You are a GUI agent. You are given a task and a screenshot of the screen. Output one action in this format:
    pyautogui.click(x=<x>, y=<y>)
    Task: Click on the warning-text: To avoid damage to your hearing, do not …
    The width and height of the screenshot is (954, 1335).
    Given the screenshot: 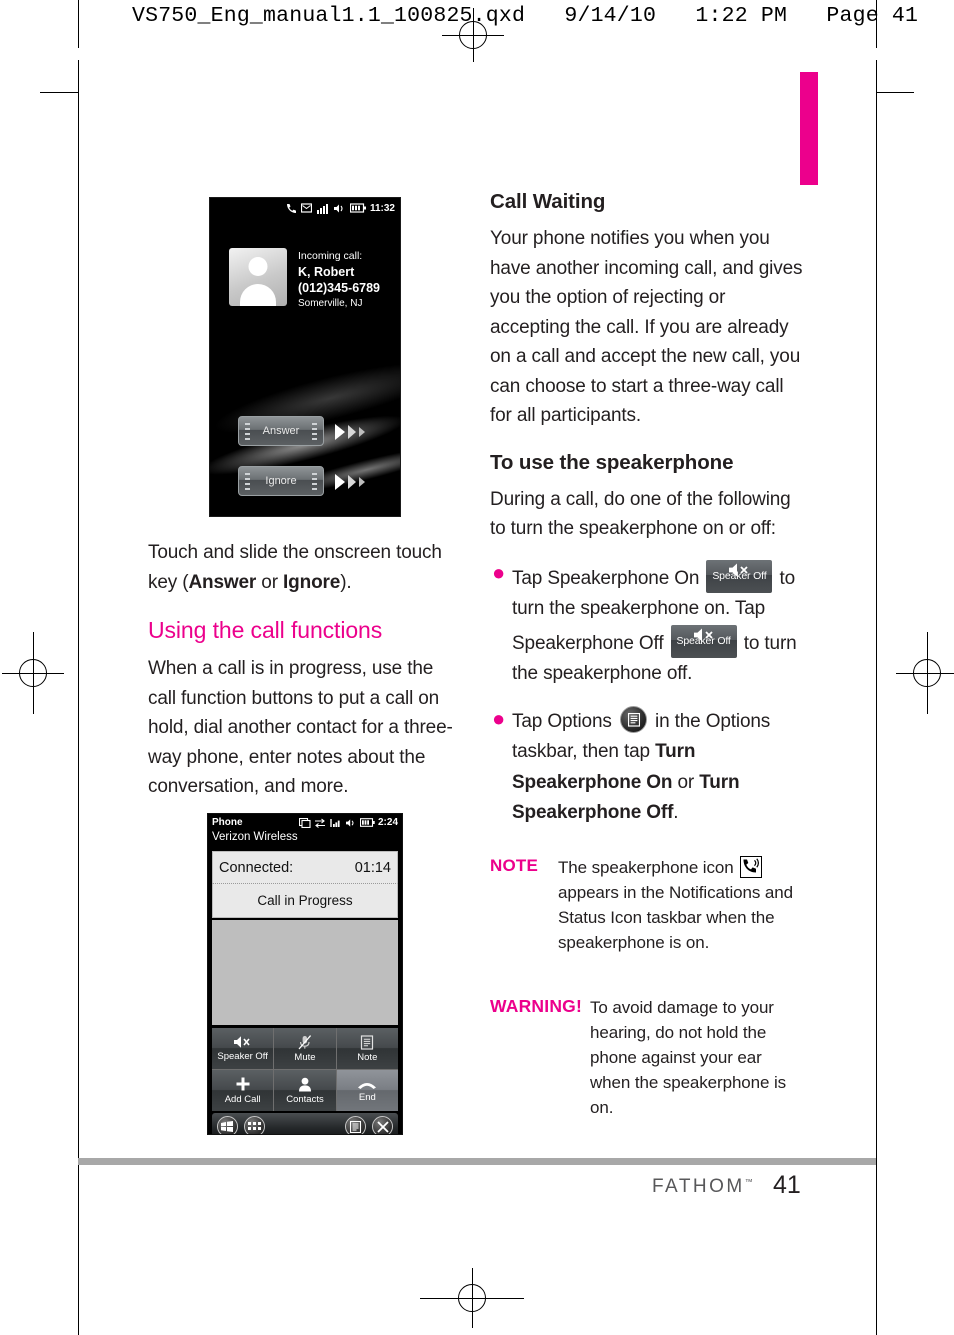 What is the action you would take?
    pyautogui.click(x=688, y=1057)
    